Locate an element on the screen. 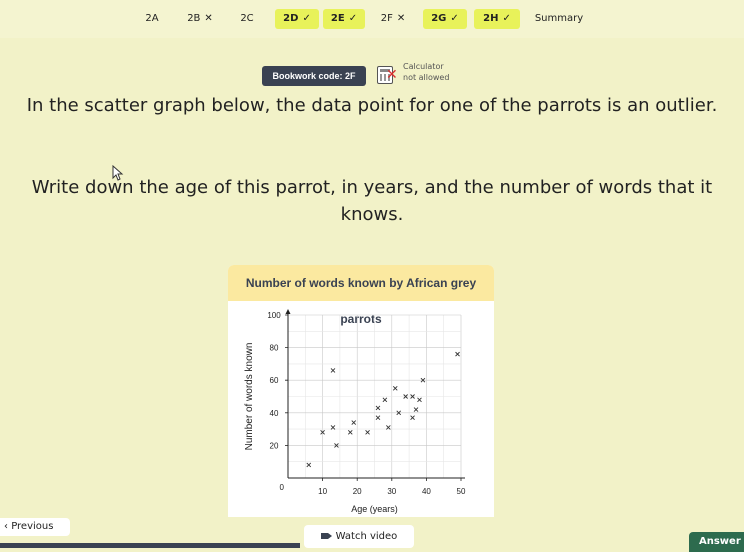  tab-label: Summary is located at coordinates (559, 18).